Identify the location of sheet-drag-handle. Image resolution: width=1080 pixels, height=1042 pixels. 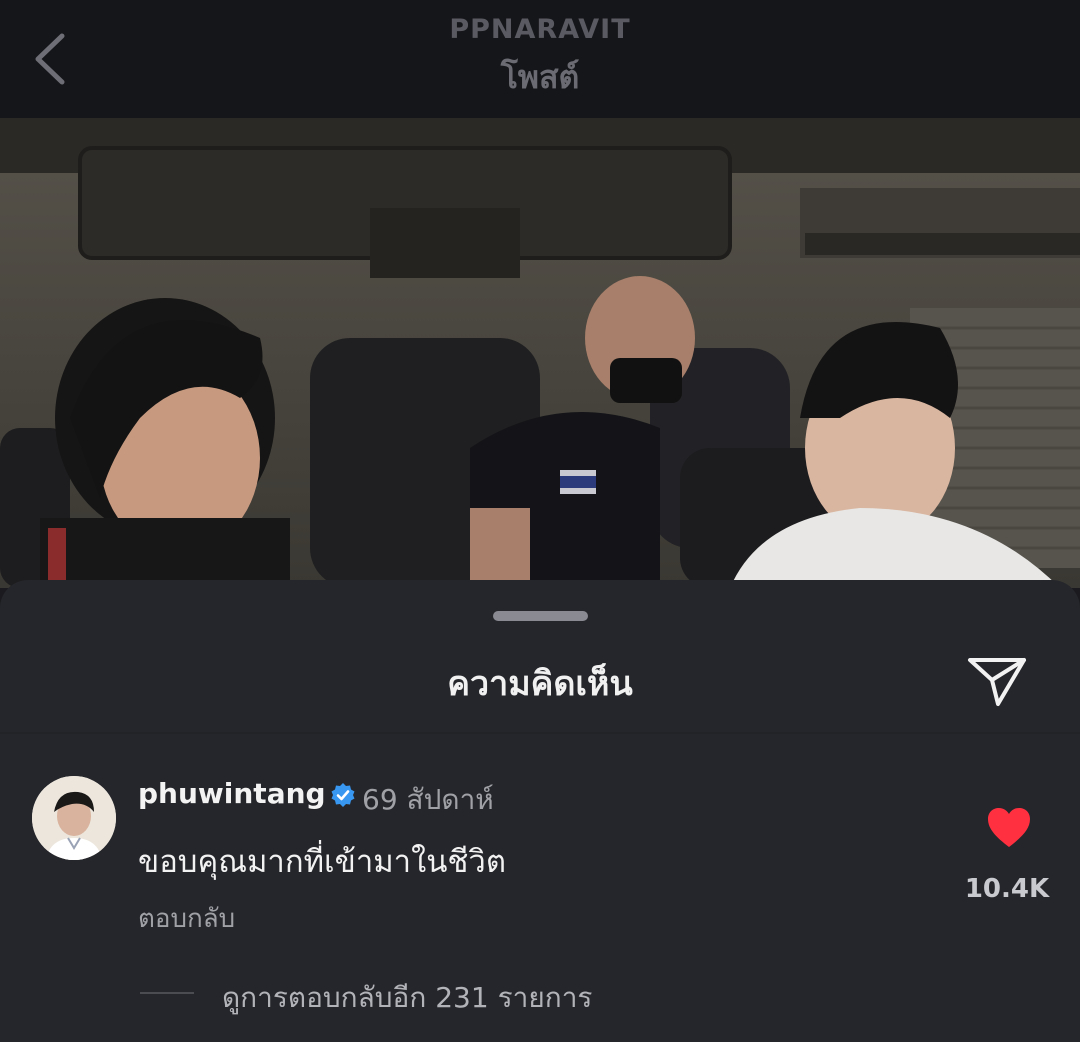
(540, 616).